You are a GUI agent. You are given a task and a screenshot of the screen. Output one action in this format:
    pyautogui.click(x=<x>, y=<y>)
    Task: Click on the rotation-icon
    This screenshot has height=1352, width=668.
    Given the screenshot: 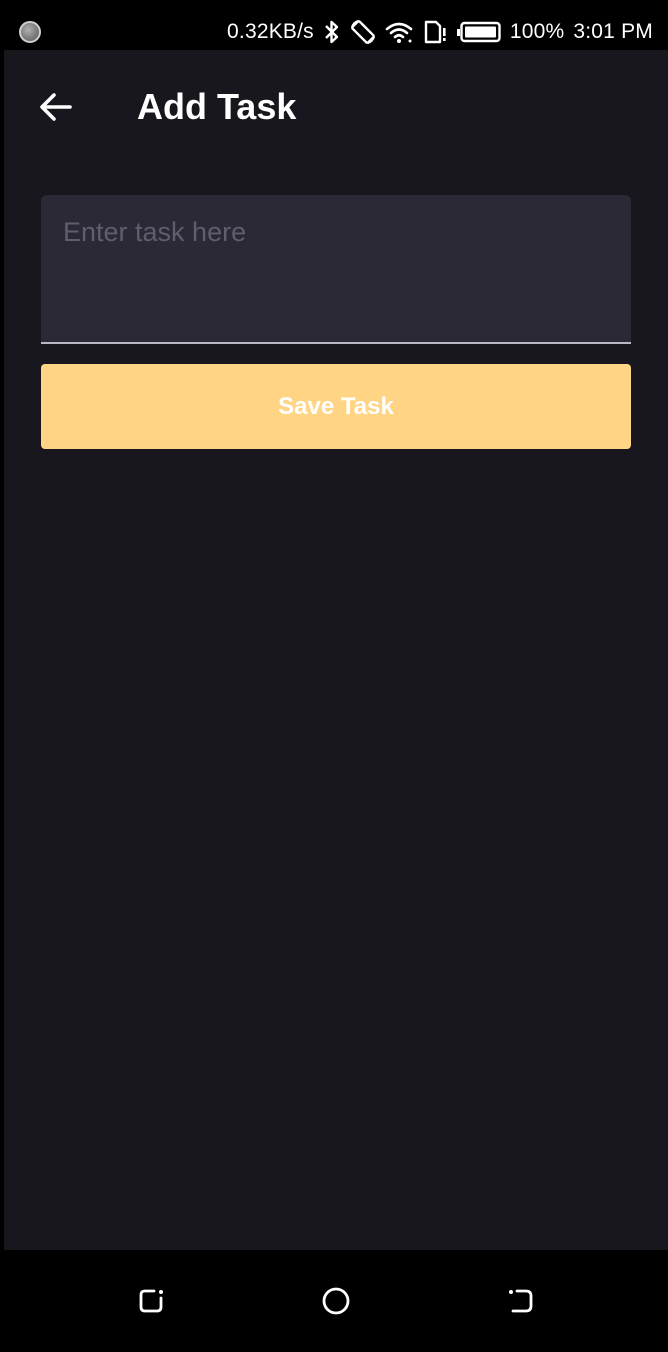 What is the action you would take?
    pyautogui.click(x=363, y=32)
    